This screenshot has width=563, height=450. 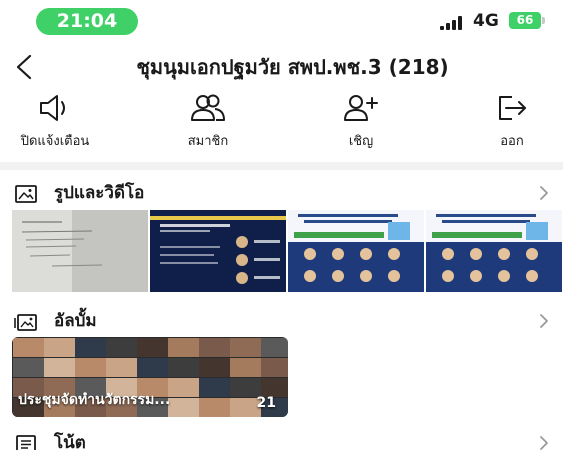 I want to click on exit-icon, so click(x=512, y=108).